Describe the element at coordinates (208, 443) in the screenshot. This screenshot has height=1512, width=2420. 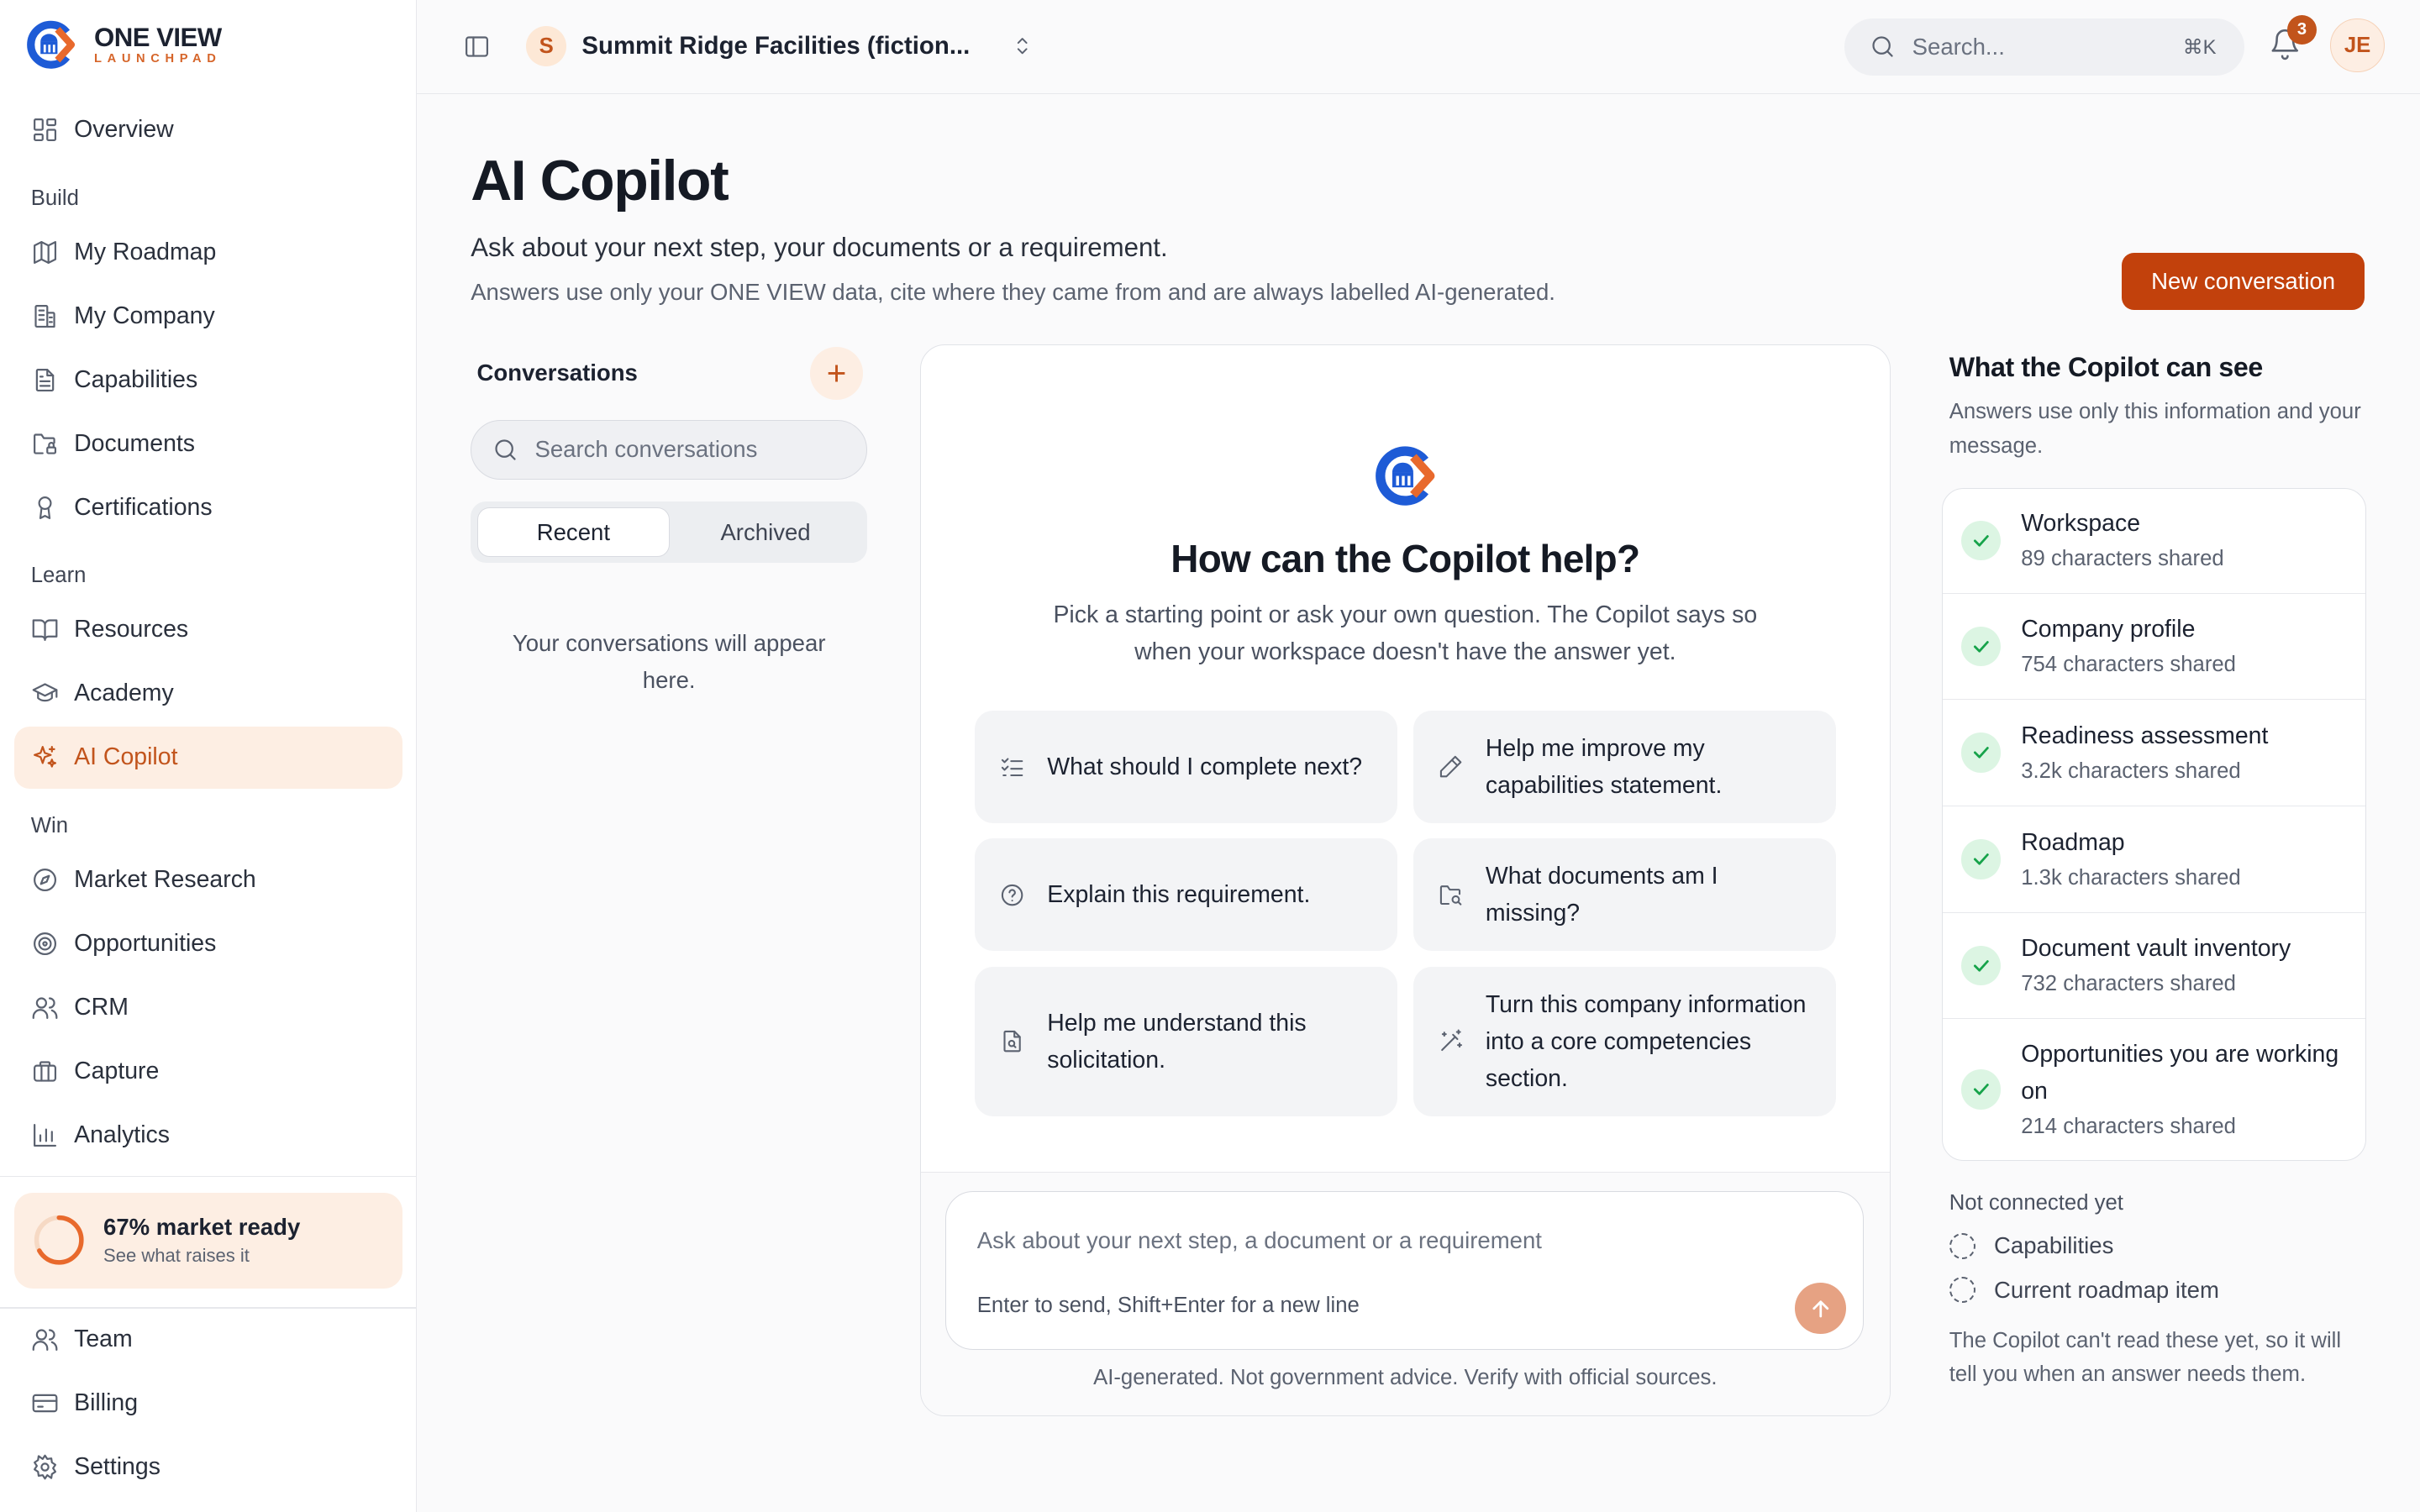
I see `nav-item-documents: Documents` at that location.